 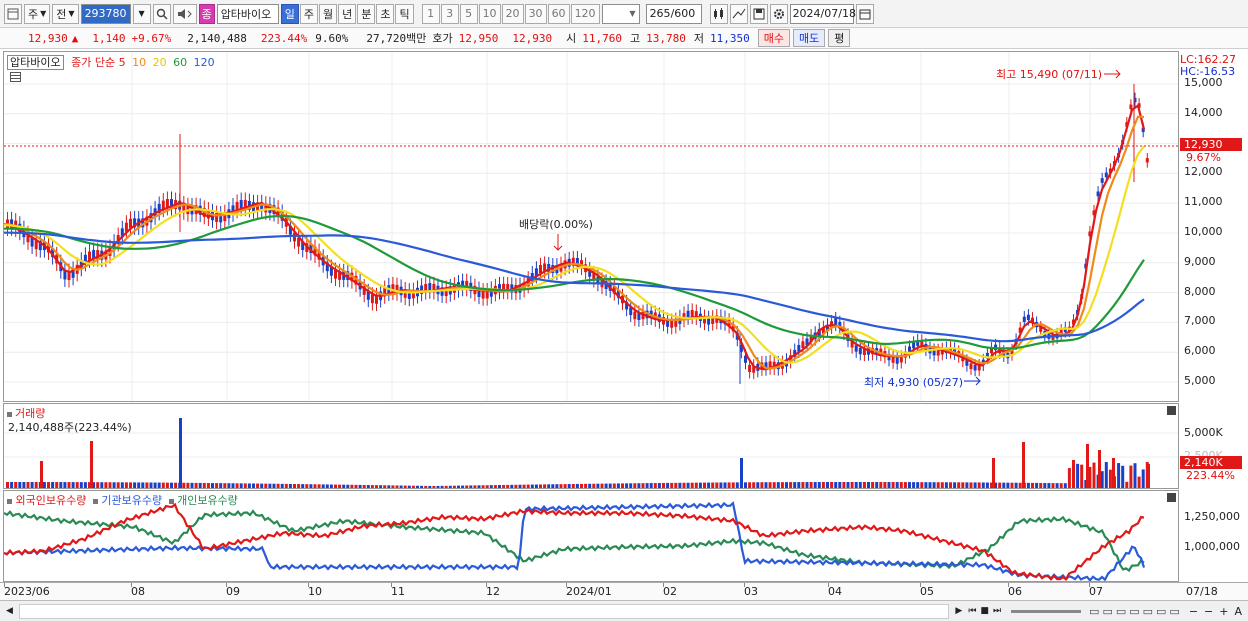 What do you see at coordinates (366, 13) in the screenshot?
I see `tab-period-4: 분` at bounding box center [366, 13].